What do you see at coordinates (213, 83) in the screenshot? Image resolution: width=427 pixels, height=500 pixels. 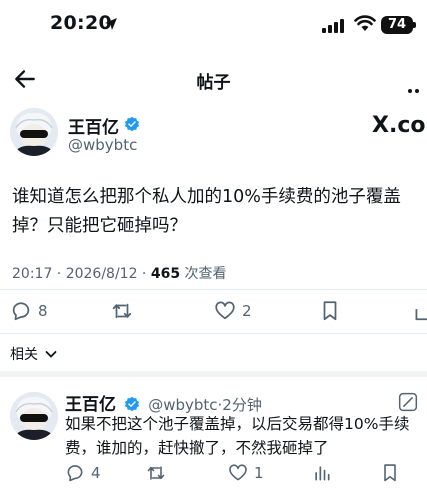 I see `page-title: 帖子` at bounding box center [213, 83].